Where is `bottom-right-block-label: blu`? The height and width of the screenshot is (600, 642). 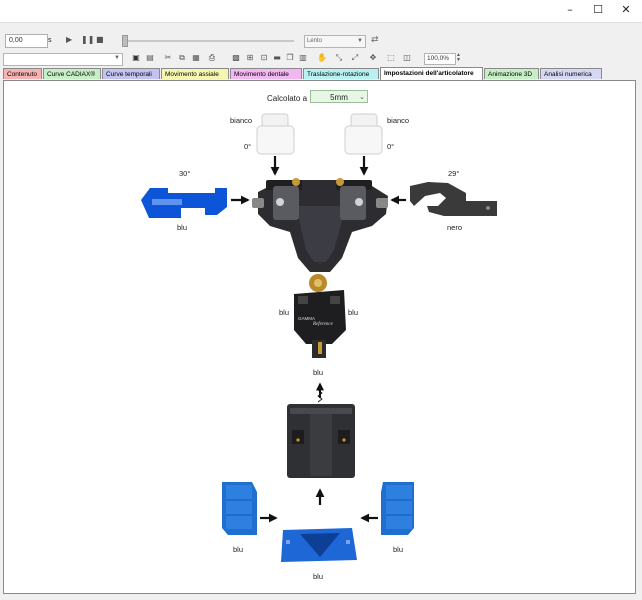 bottom-right-block-label: blu is located at coordinates (398, 549).